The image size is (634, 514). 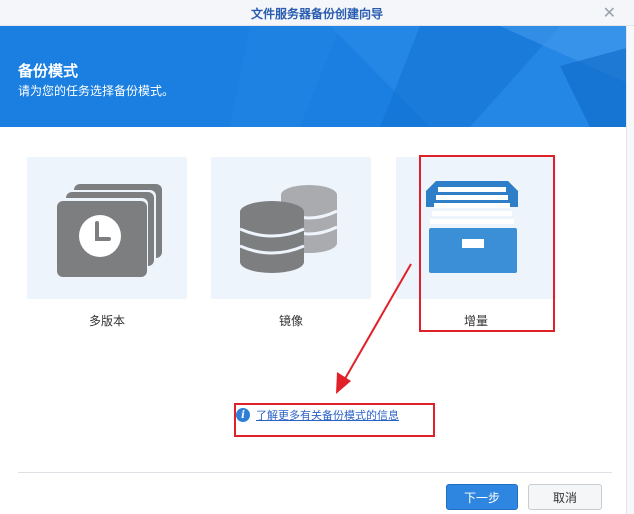 What do you see at coordinates (565, 497) in the screenshot?
I see `cancel-button: 取消` at bounding box center [565, 497].